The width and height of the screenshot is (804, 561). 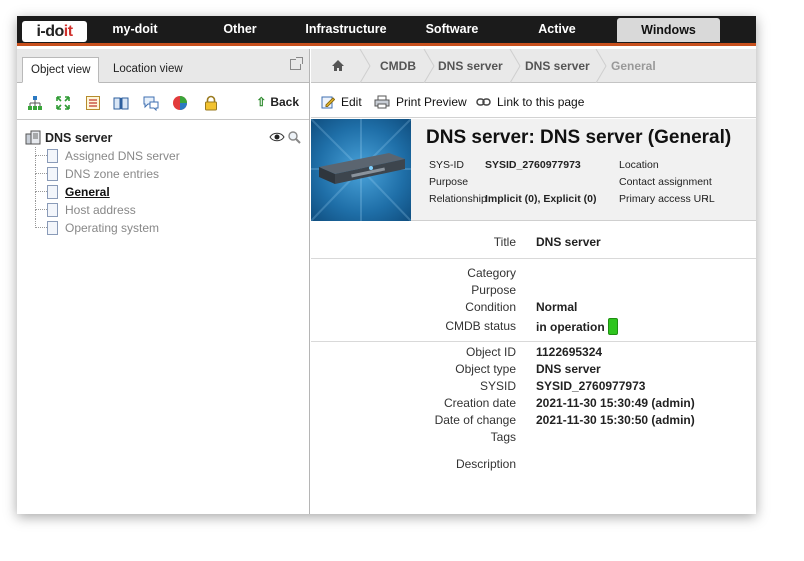 I want to click on field-sysid: SYSID SYSID_2760977973, so click(x=562, y=386).